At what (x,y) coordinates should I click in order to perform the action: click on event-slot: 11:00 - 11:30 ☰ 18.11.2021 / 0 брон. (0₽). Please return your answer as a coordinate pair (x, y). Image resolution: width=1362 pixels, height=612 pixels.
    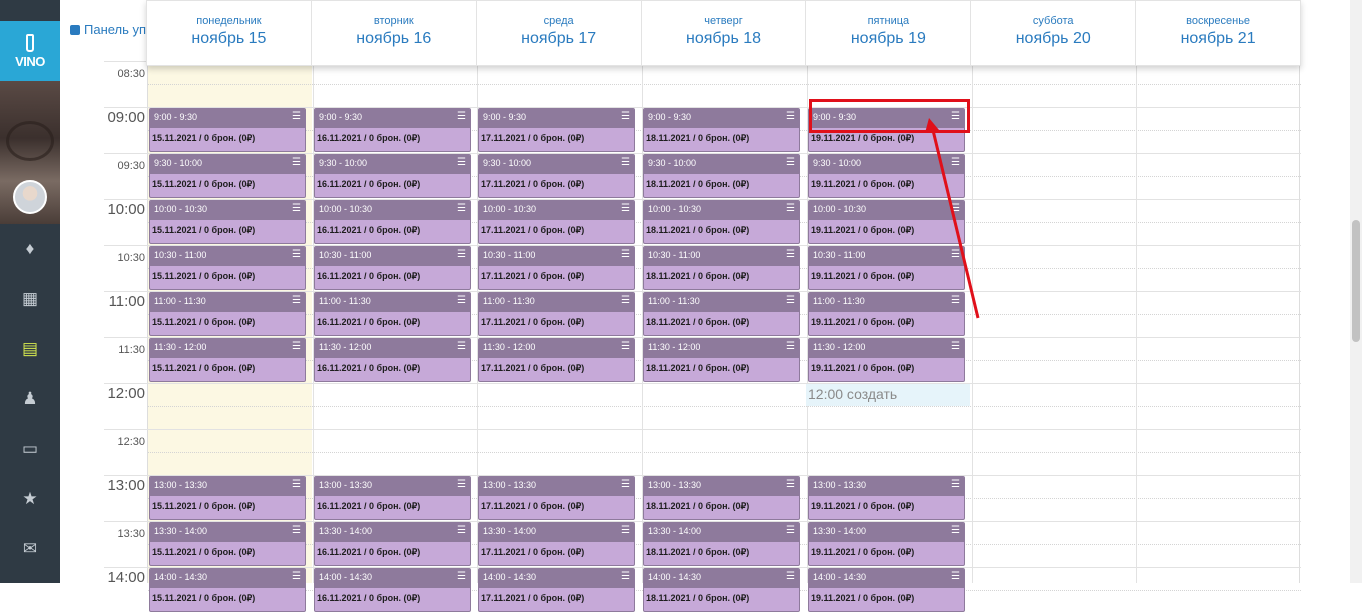
    Looking at the image, I should click on (721, 314).